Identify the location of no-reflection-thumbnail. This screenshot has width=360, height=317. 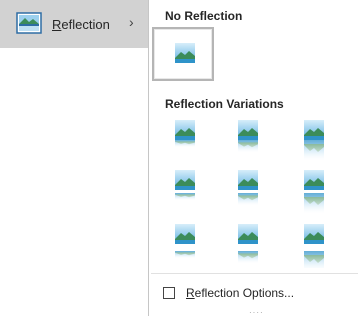
(185, 53).